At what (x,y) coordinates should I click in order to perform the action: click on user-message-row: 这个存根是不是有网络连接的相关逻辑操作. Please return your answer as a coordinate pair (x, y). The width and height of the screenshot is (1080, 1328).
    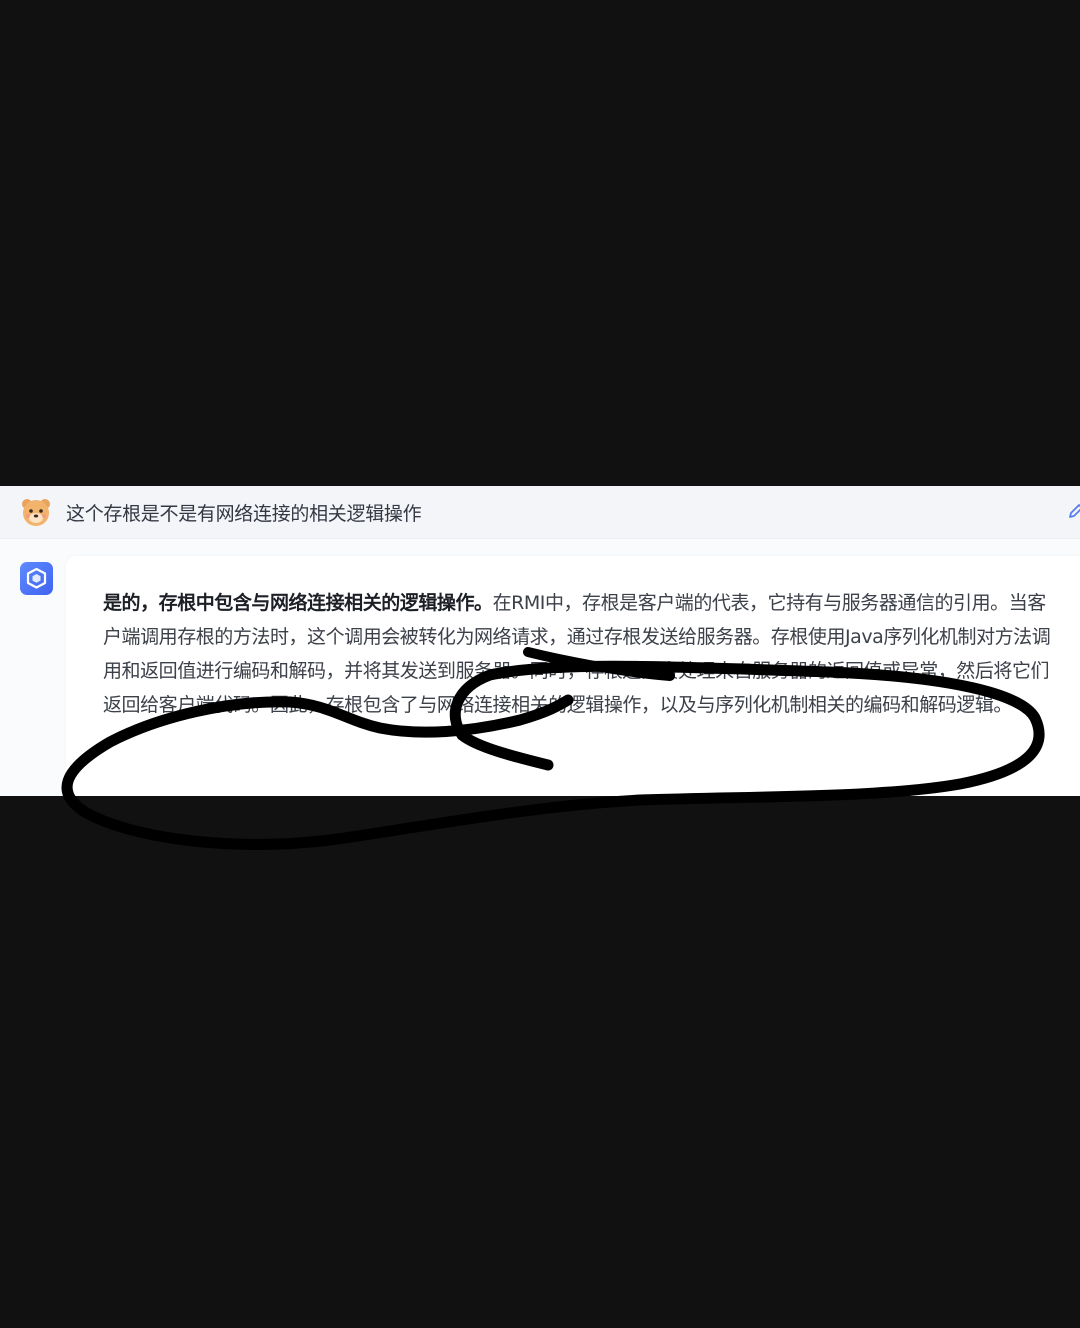
    Looking at the image, I should click on (540, 512).